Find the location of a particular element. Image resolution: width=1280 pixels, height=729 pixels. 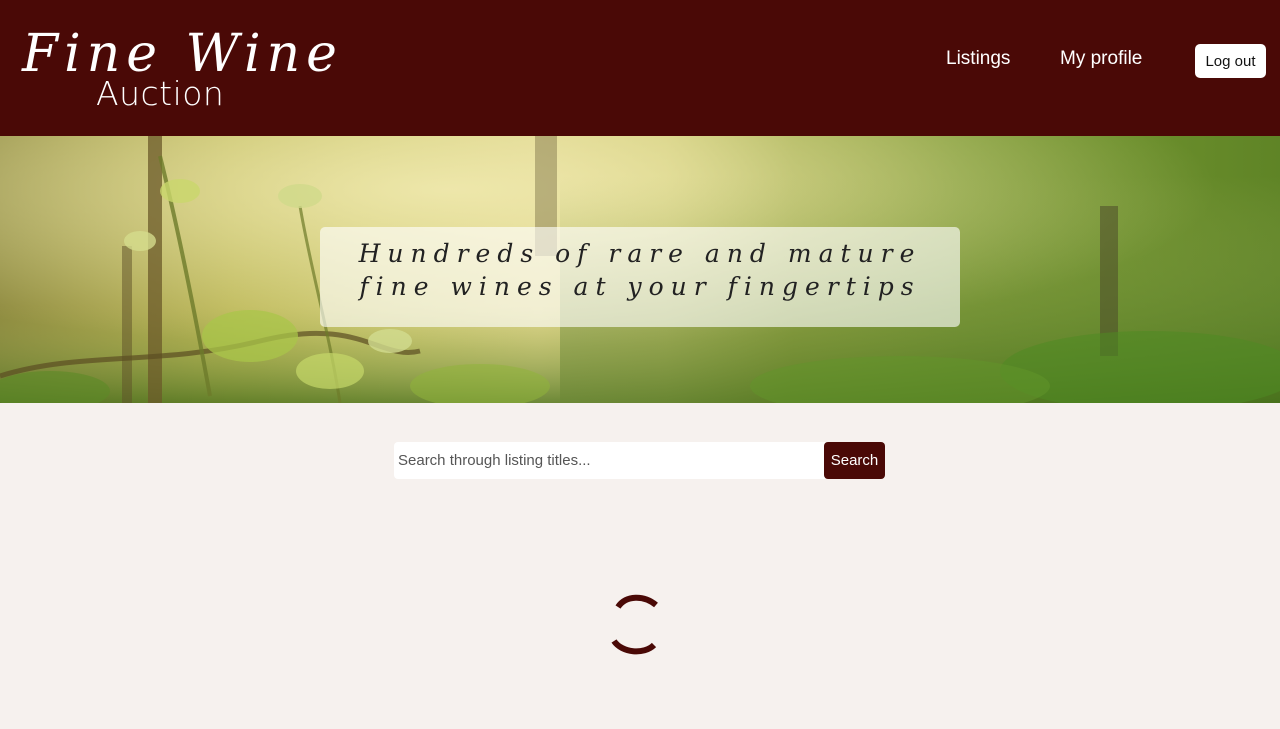

logo-sub-text: Auction is located at coordinates (160, 93).